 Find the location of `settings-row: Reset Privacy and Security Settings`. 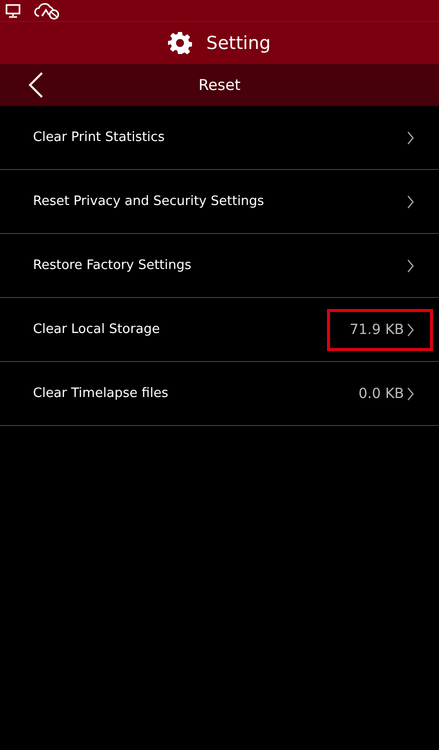

settings-row: Reset Privacy and Security Settings is located at coordinates (219, 202).